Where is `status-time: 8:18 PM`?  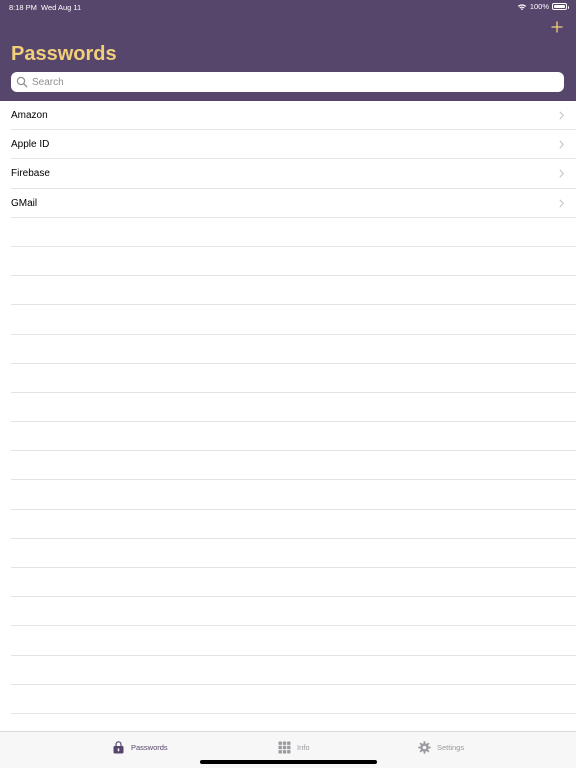
status-time: 8:18 PM is located at coordinates (23, 7).